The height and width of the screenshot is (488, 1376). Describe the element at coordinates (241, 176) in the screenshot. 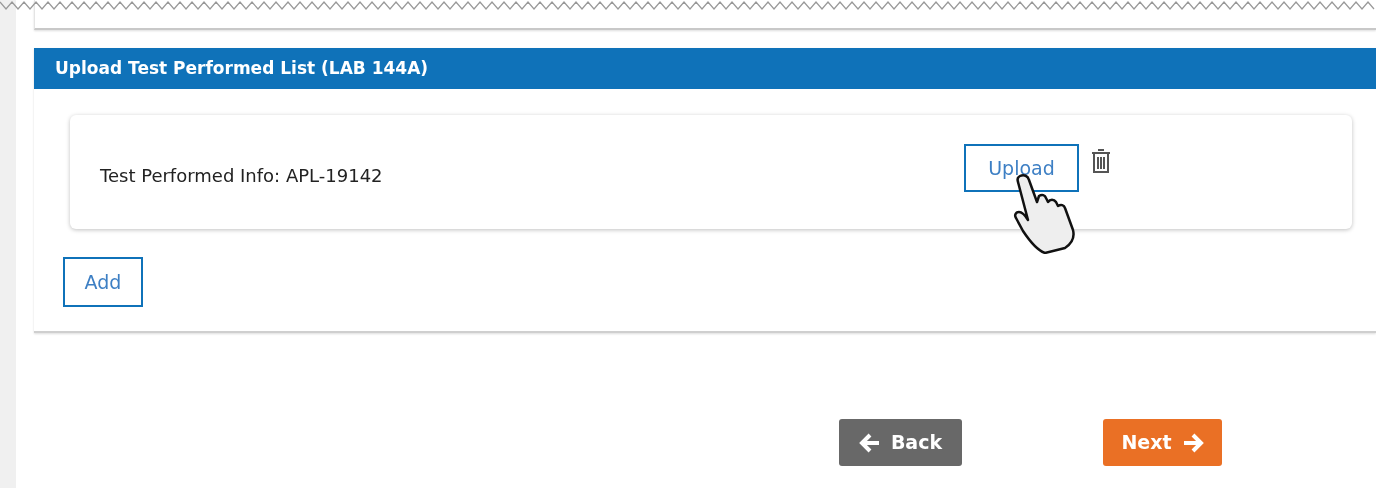

I see `item-label: Test Performed Info: APL-19142` at that location.